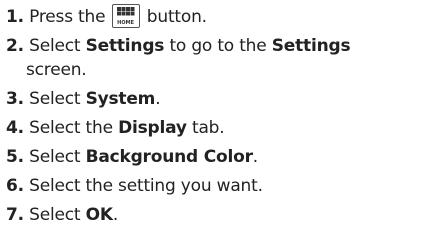 The height and width of the screenshot is (240, 430). I want to click on step-text: Select the, so click(71, 128).